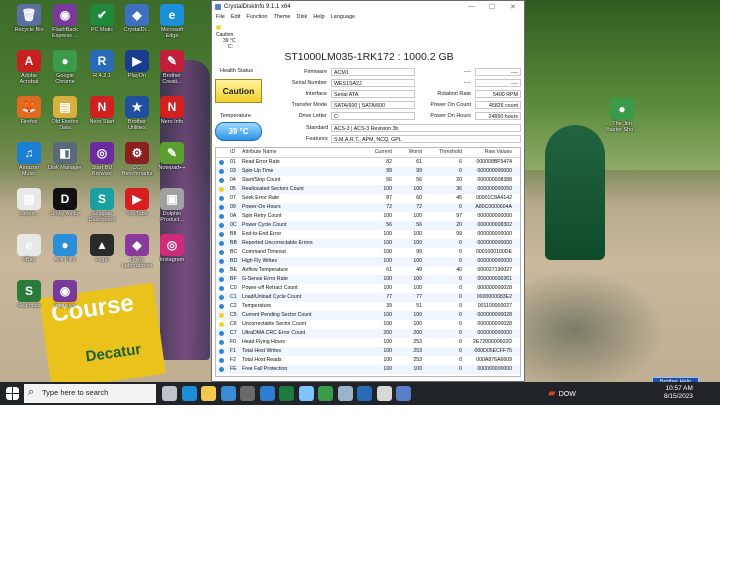  I want to click on table-row: F0 Head Flying Hours 100 253 0 2E7200000602D, so click(368, 342).